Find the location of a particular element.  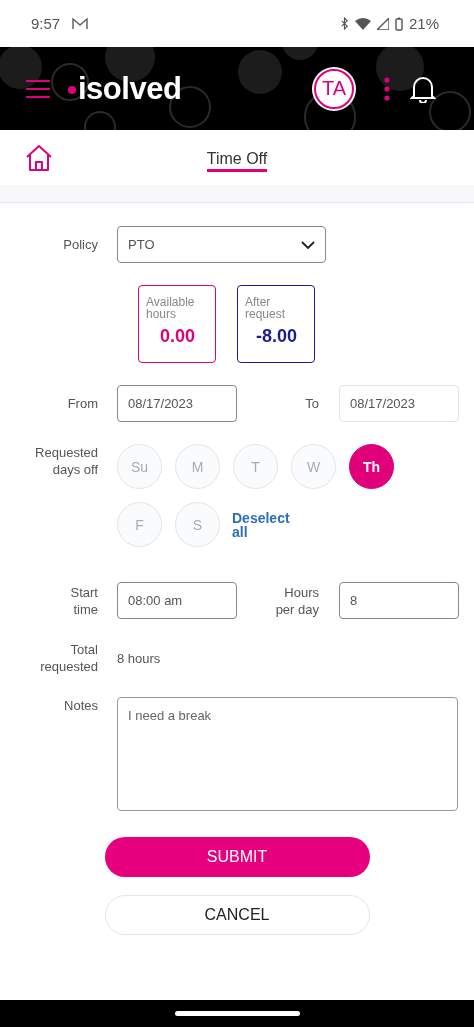

status-time: 9:57 is located at coordinates (46, 23).